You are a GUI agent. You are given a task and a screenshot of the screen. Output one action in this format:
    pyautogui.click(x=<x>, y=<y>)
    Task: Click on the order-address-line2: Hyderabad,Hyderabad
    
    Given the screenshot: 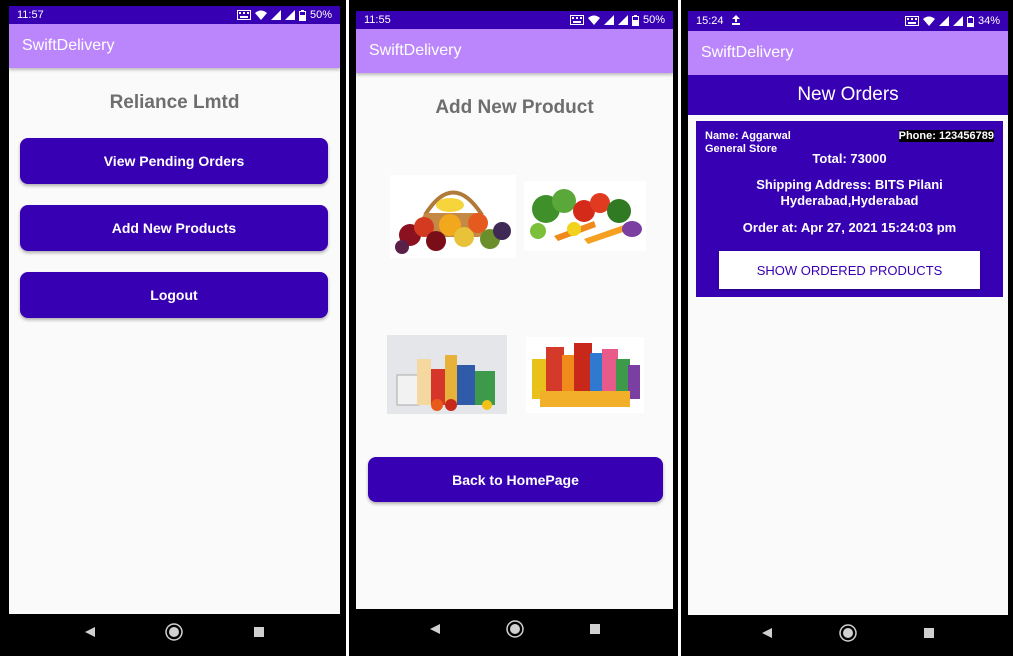 What is the action you would take?
    pyautogui.click(x=849, y=200)
    